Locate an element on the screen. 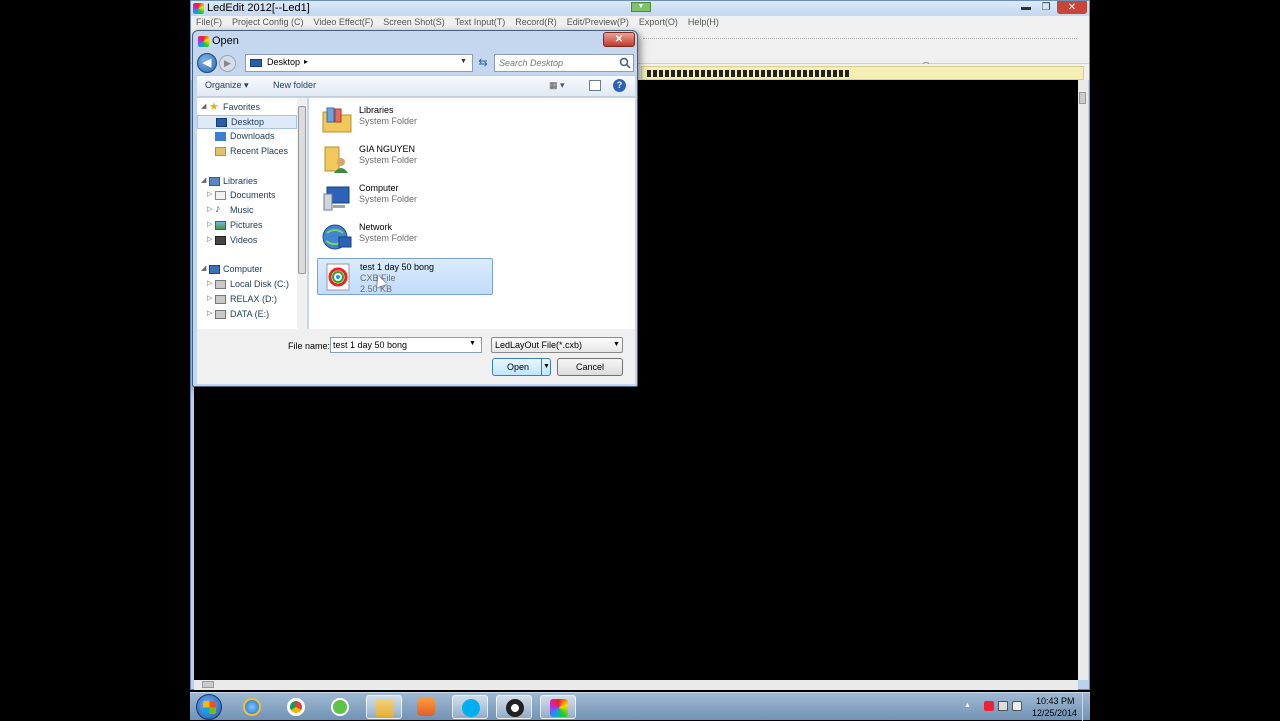  refresh-button: ⇆ is located at coordinates (483, 63).